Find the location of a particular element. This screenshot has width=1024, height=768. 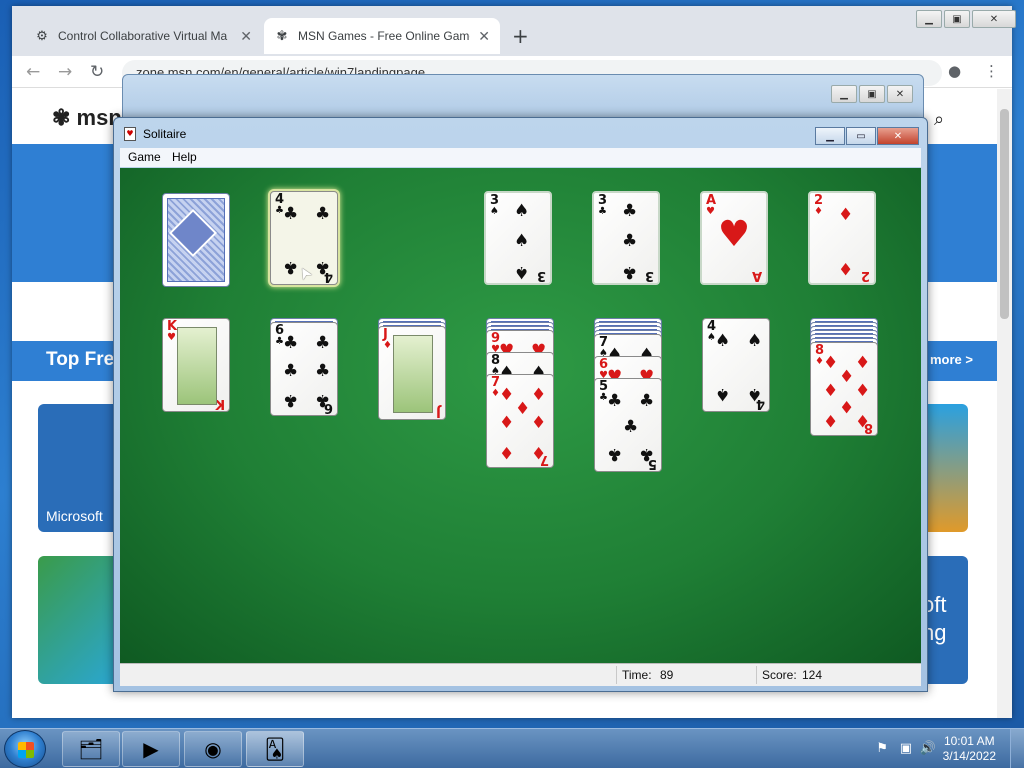

new-tab-button: + is located at coordinates (520, 36).